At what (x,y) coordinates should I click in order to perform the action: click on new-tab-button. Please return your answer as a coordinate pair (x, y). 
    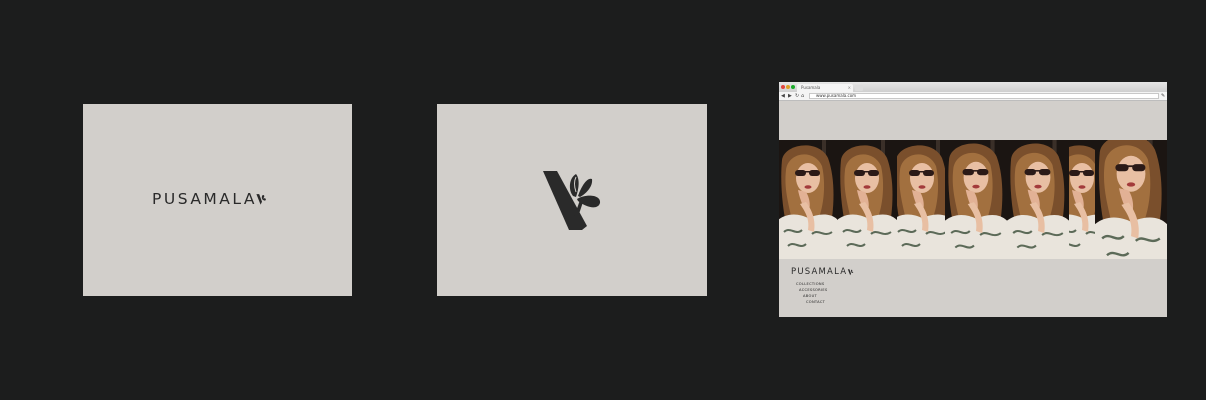
    Looking at the image, I should click on (859, 88).